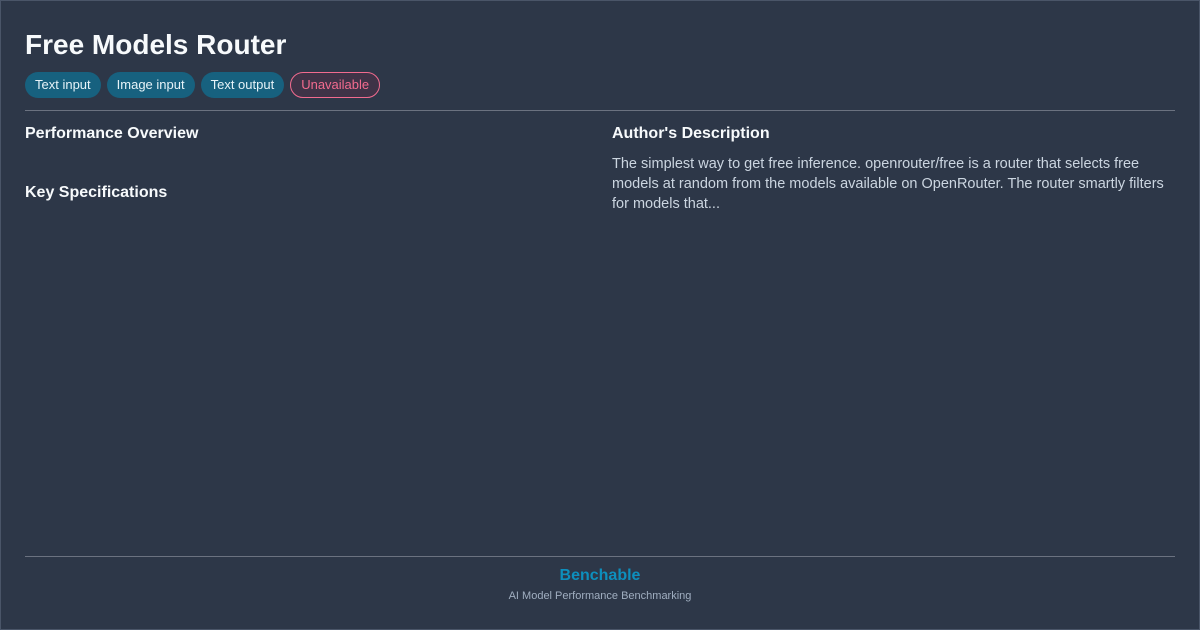 This screenshot has height=630, width=1200. Describe the element at coordinates (63, 85) in the screenshot. I see `badge-text-input: Text input` at that location.